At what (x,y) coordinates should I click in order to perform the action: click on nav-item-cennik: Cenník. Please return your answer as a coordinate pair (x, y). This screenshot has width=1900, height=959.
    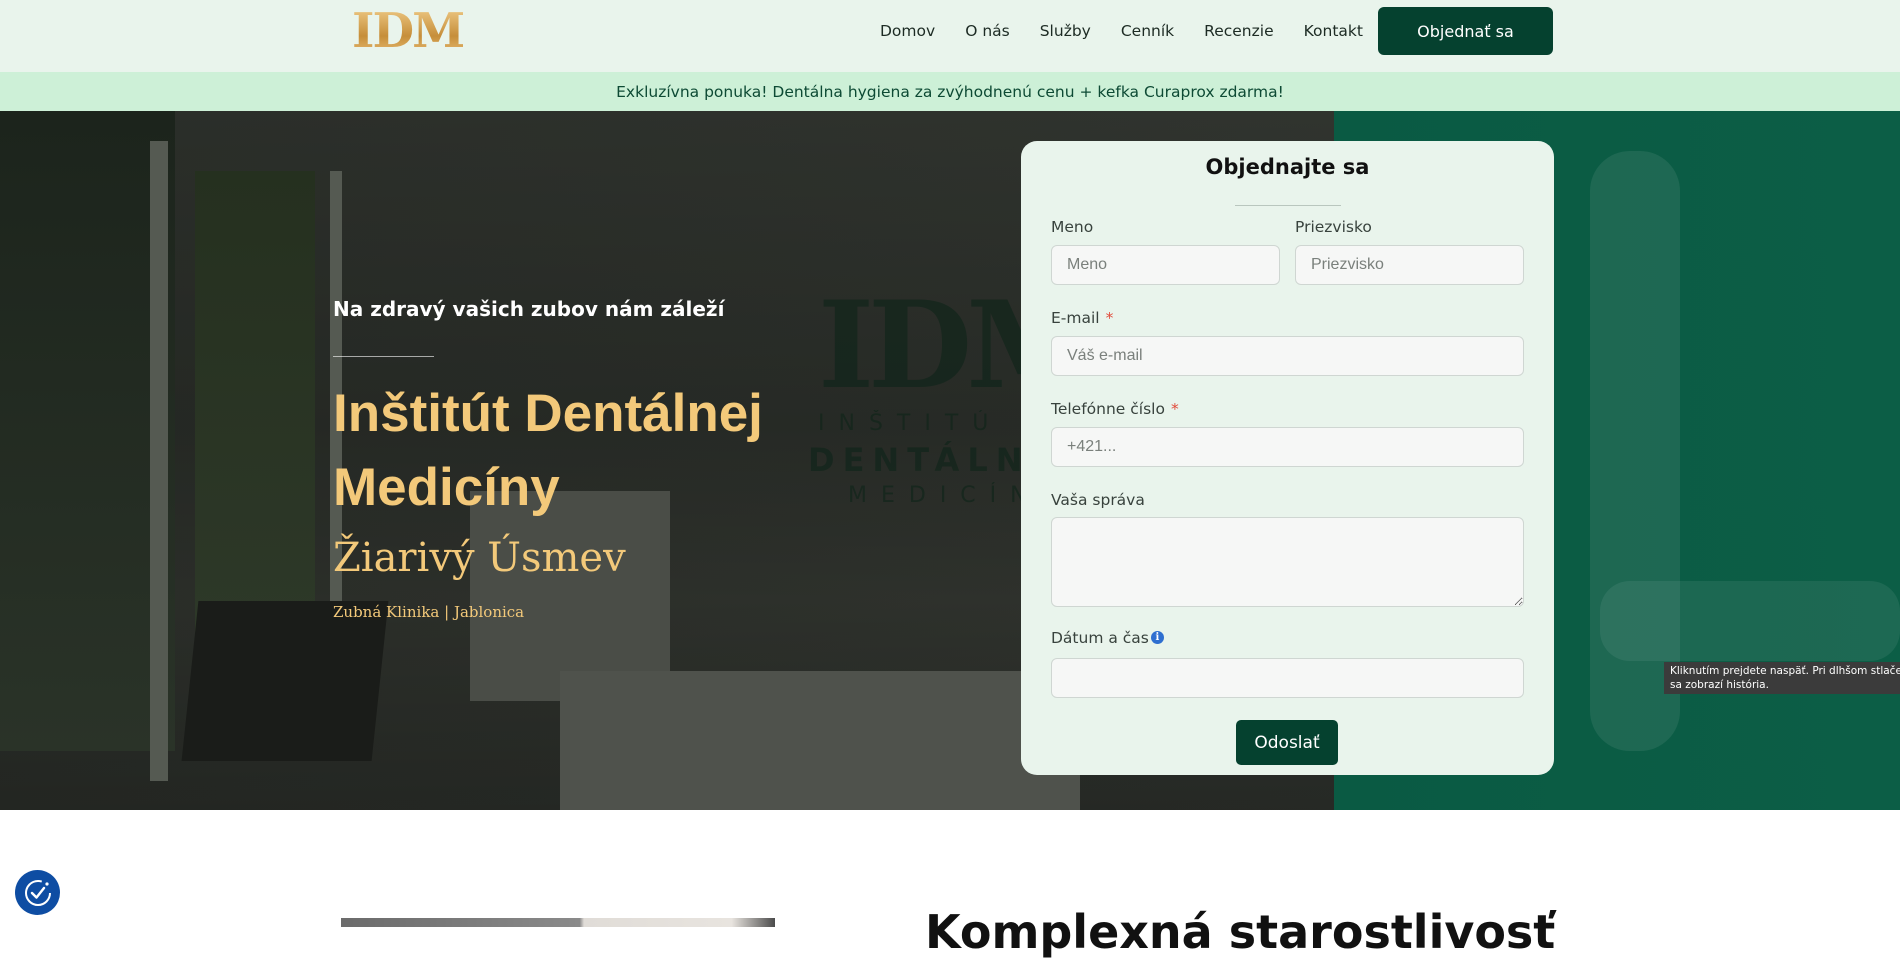
    Looking at the image, I should click on (1147, 31).